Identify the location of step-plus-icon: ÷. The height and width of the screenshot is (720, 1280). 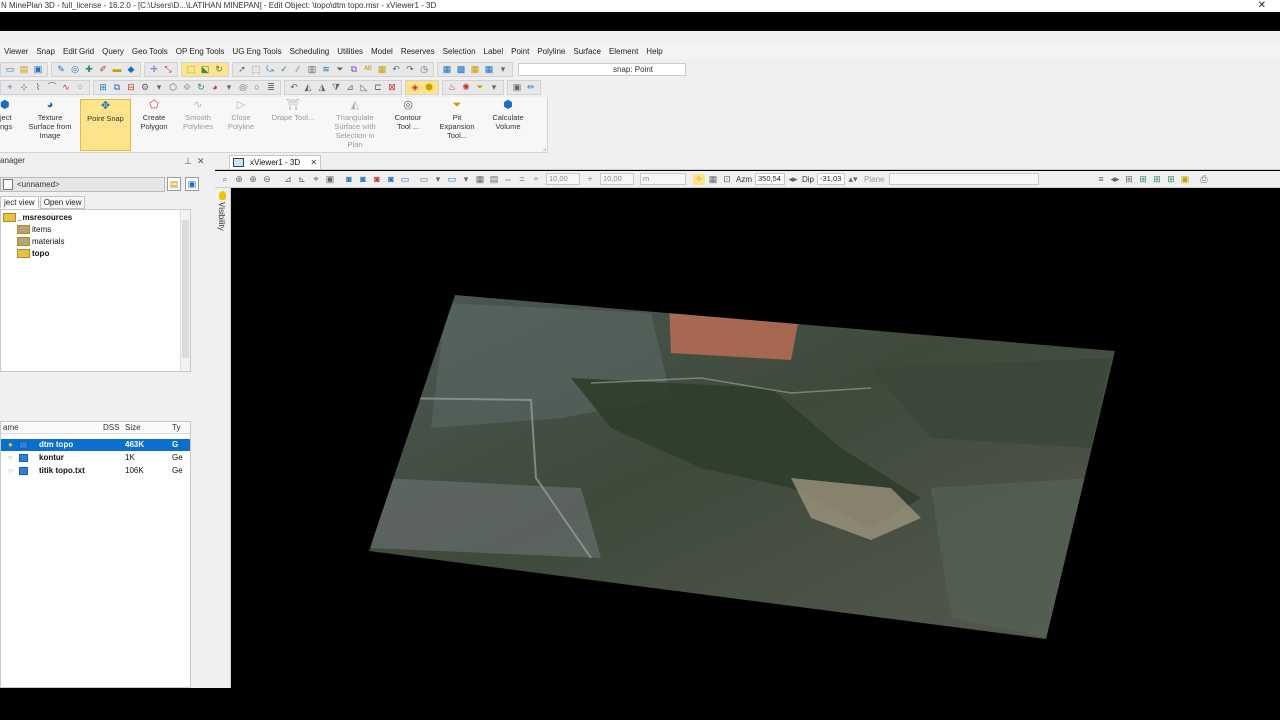
(590, 179).